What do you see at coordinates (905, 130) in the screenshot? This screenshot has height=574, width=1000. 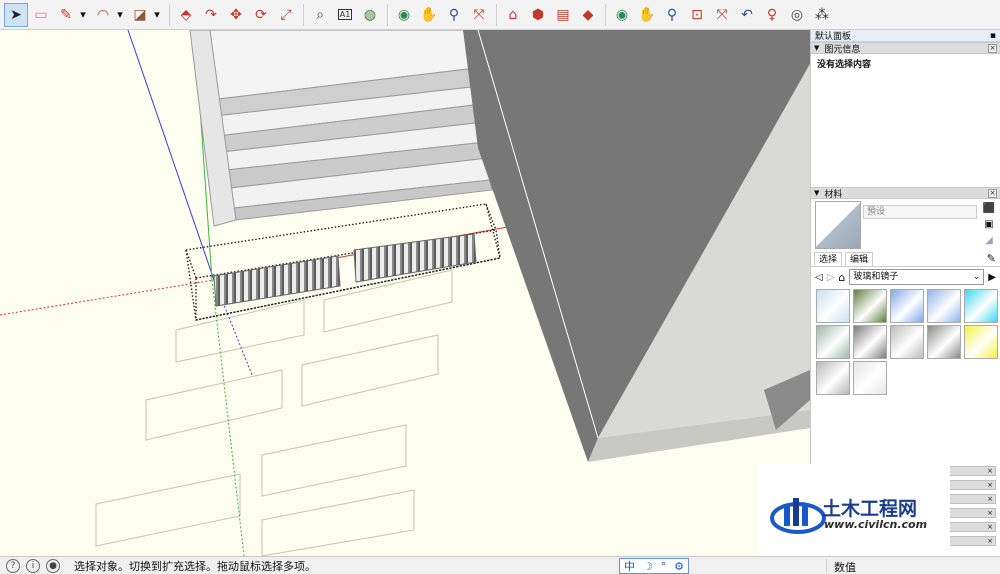 I see `entity-info-body` at bounding box center [905, 130].